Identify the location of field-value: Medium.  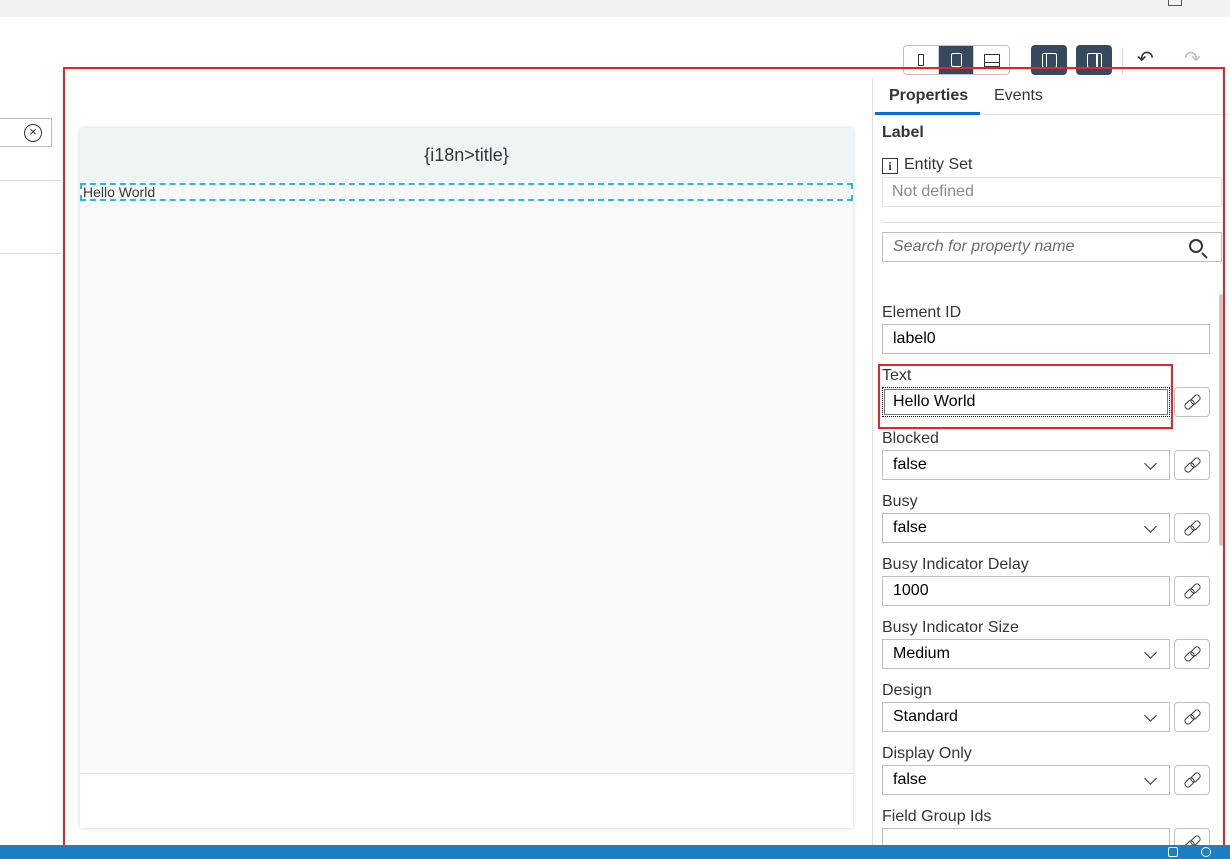
(921, 653).